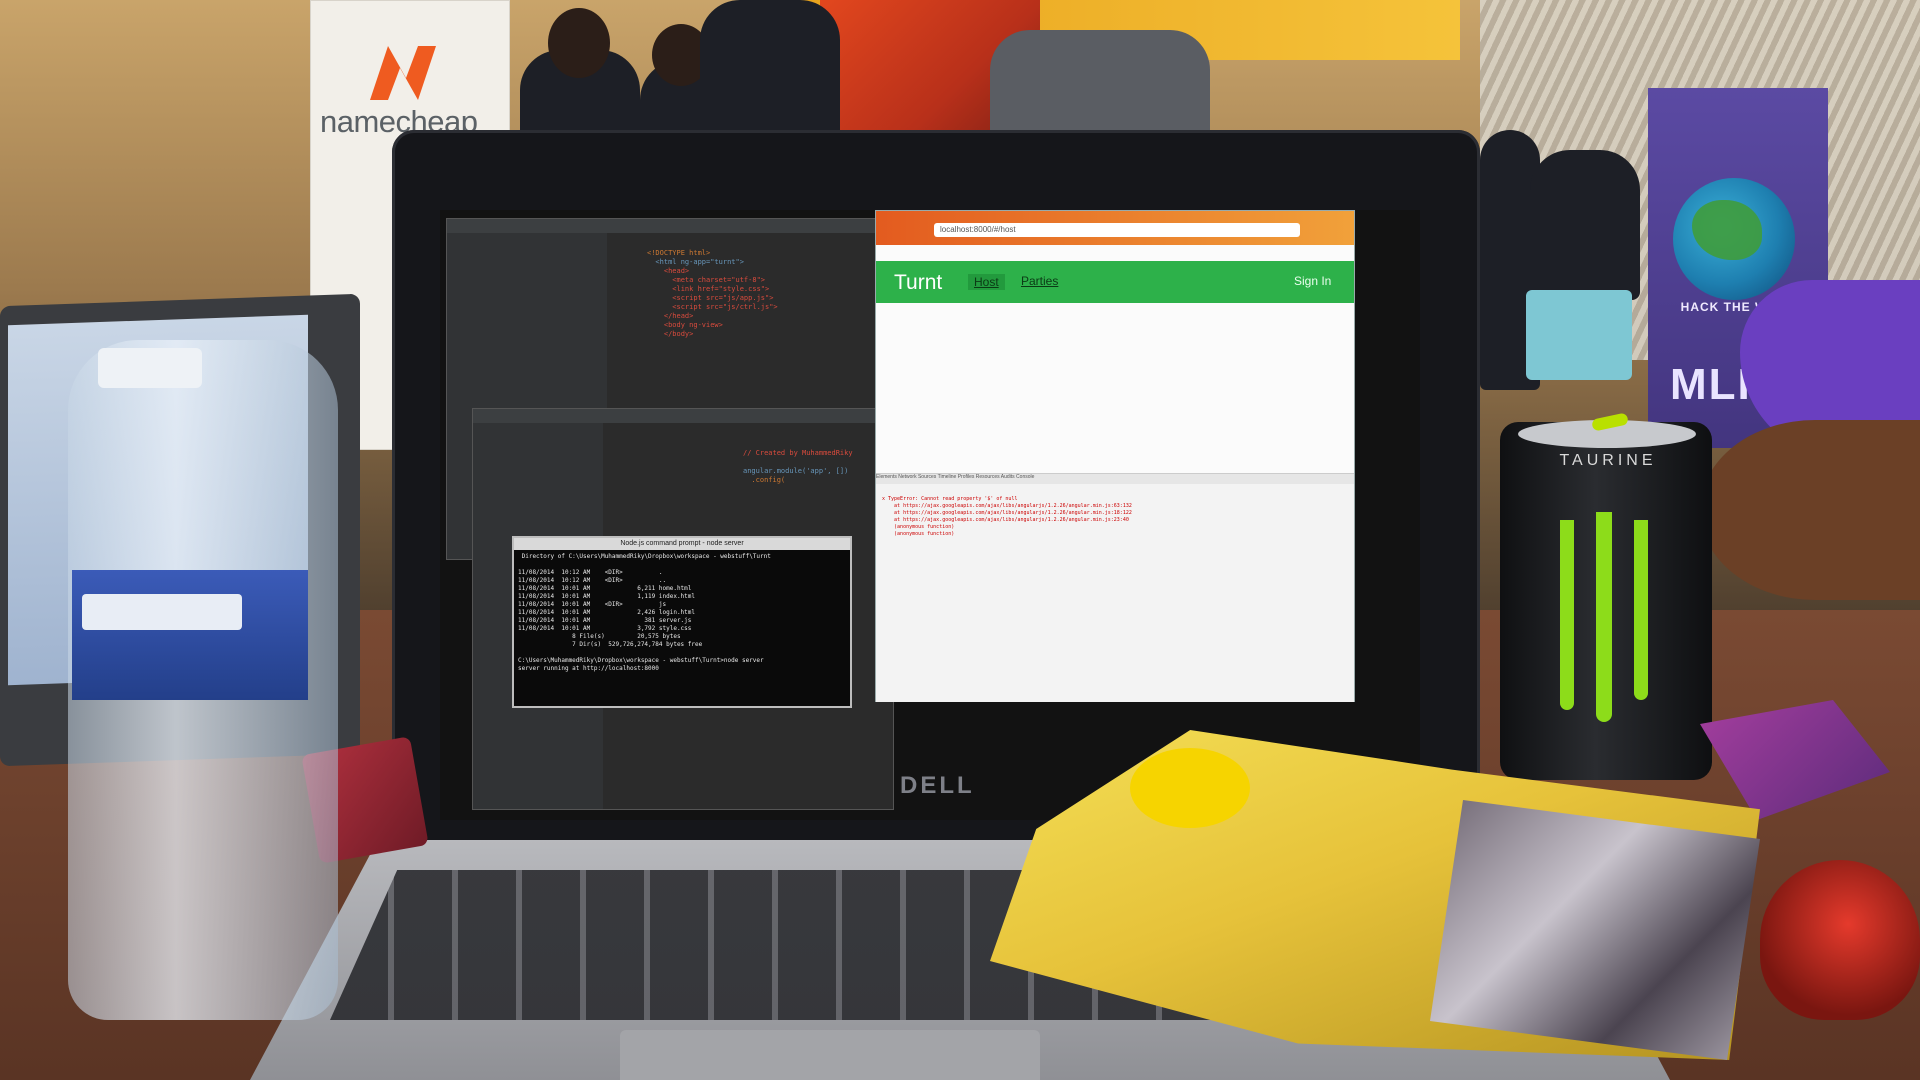 The height and width of the screenshot is (1080, 1920). Describe the element at coordinates (590, 572) in the screenshot. I see `terminal-line: 11/08/2014 10:12 AM <DIR> .` at that location.